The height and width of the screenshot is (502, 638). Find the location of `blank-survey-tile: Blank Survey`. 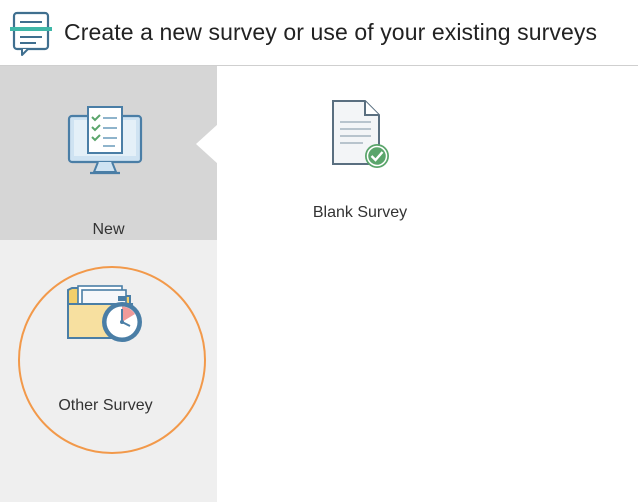

blank-survey-tile: Blank Survey is located at coordinates (360, 164).